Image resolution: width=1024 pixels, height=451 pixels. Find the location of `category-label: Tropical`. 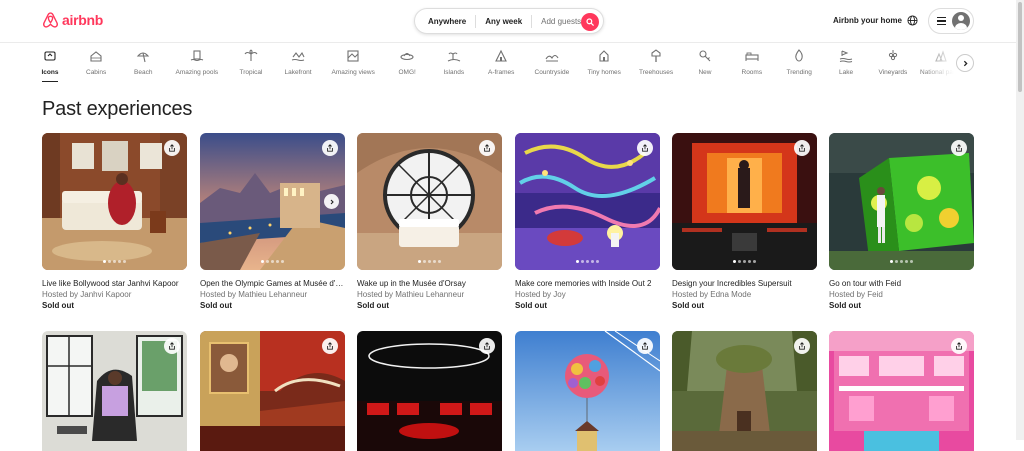

category-label: Tropical is located at coordinates (251, 72).